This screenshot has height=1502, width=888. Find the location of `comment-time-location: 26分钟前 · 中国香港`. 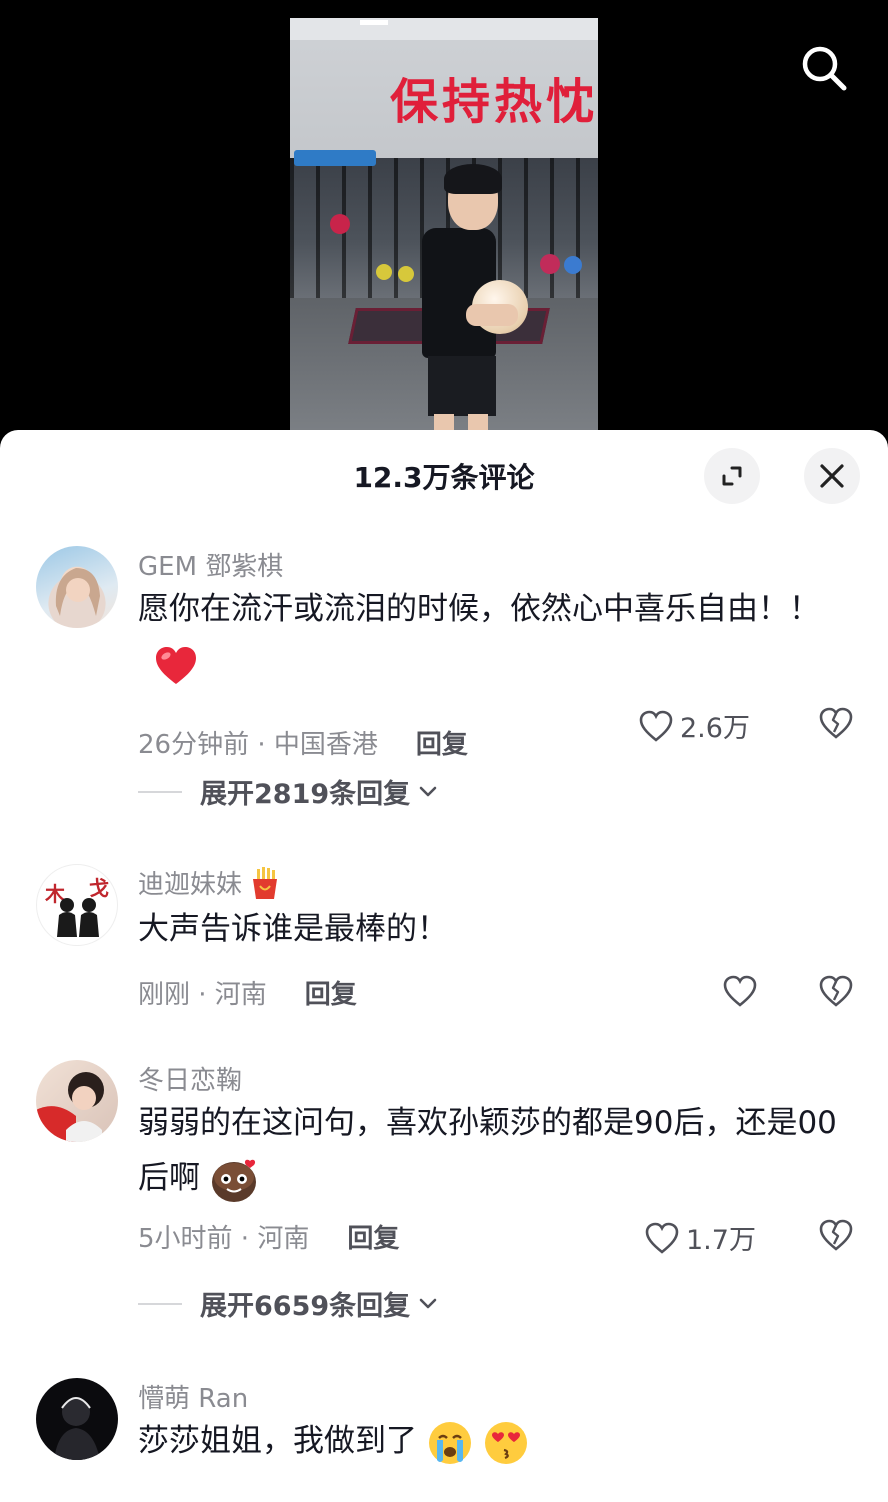

comment-time-location: 26分钟前 · 中国香港 is located at coordinates (258, 744).